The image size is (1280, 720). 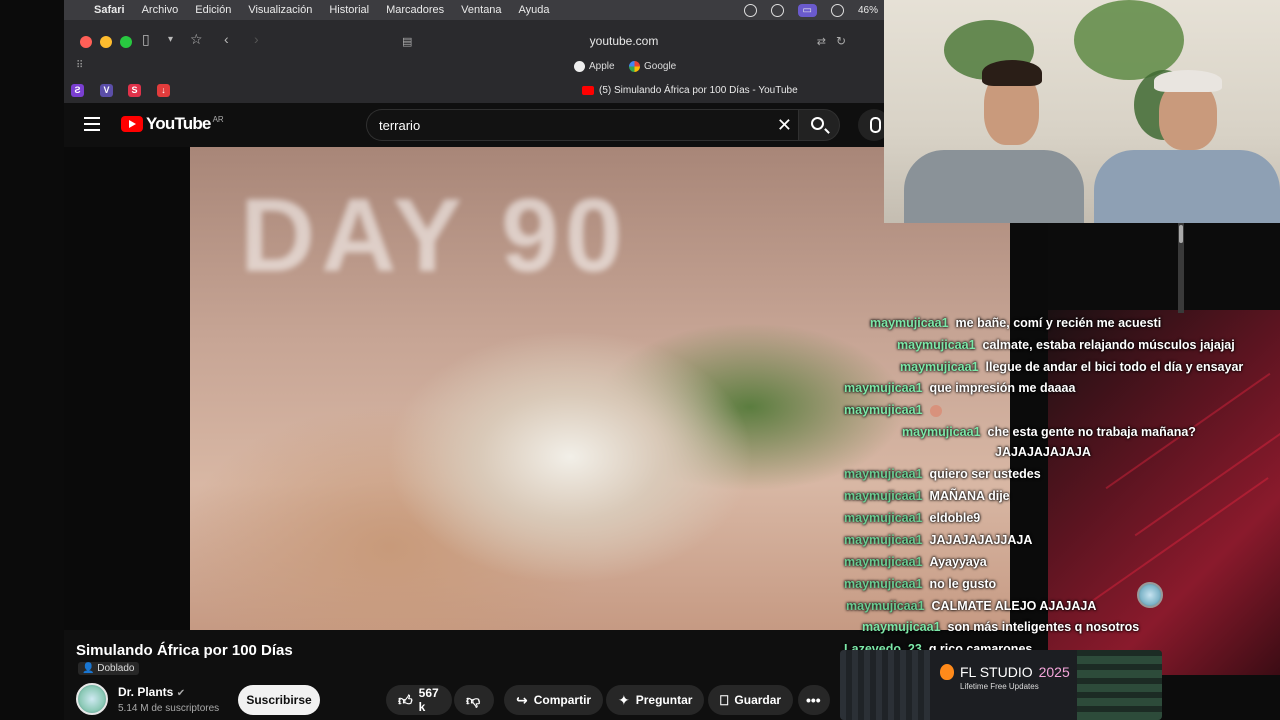 I want to click on google-favicon-icon, so click(x=634, y=66).